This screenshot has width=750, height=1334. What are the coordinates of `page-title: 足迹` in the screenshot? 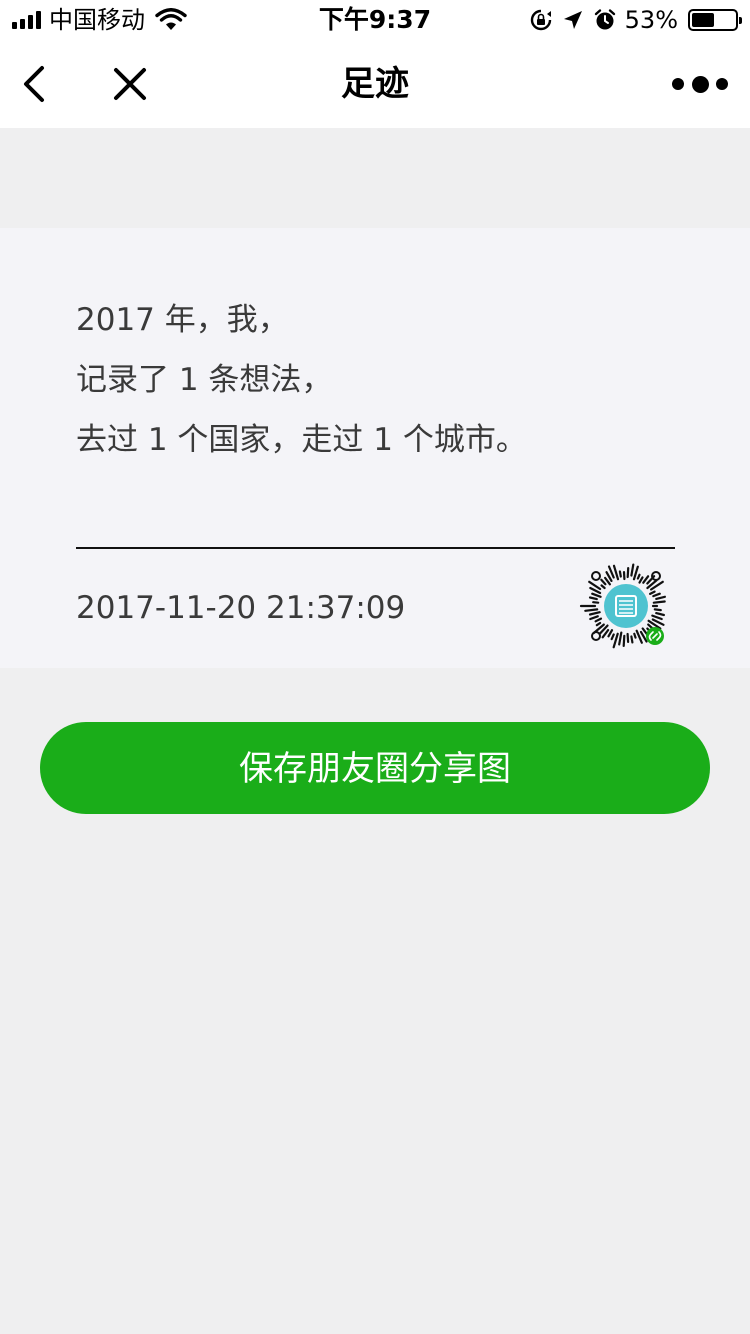 It's located at (375, 84).